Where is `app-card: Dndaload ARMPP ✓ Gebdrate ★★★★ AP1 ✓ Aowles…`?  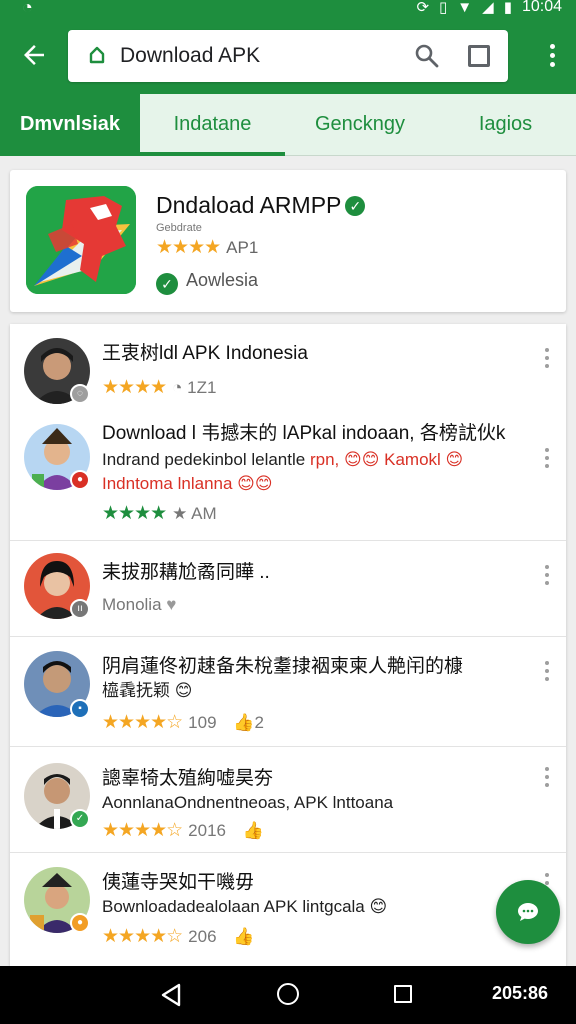
app-card: Dndaload ARMPP ✓ Gebdrate ★★★★ AP1 ✓ Aowles… is located at coordinates (288, 241).